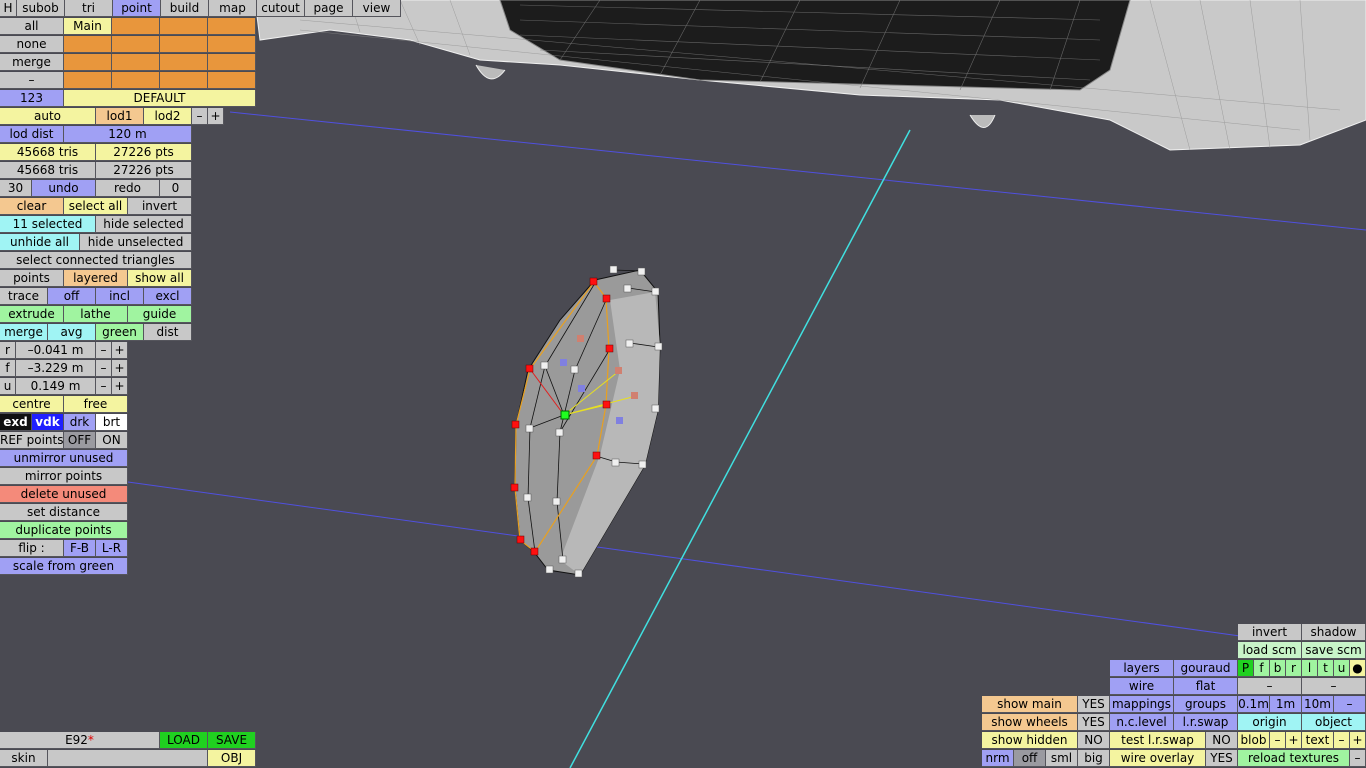 This screenshot has height=768, width=1366. What do you see at coordinates (1142, 704) in the screenshot?
I see `mappings-button: mappings` at bounding box center [1142, 704].